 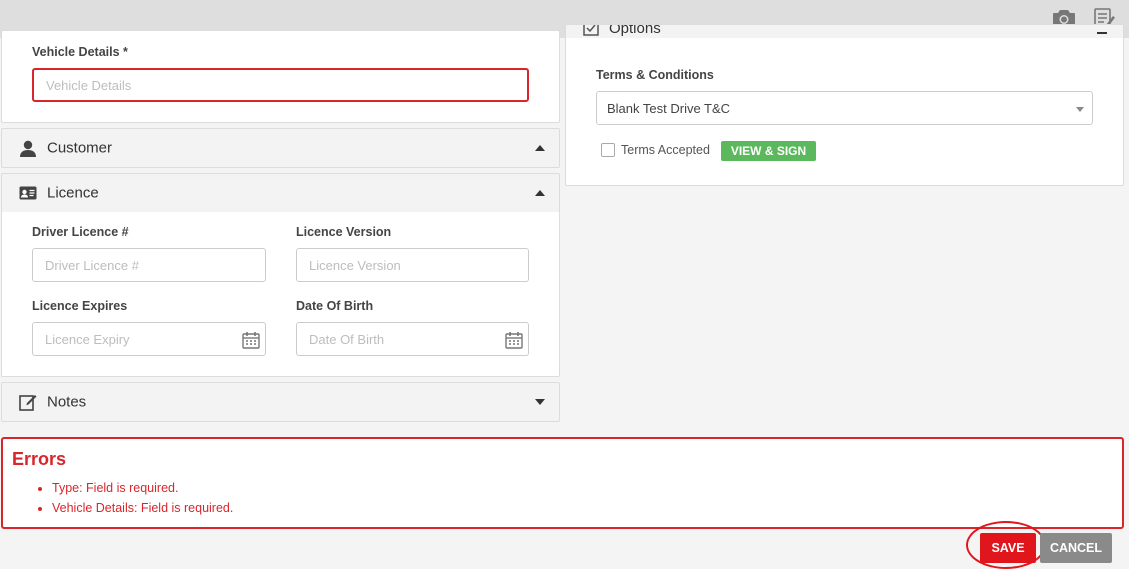 What do you see at coordinates (149, 339) in the screenshot?
I see `licence-expiry-input` at bounding box center [149, 339].